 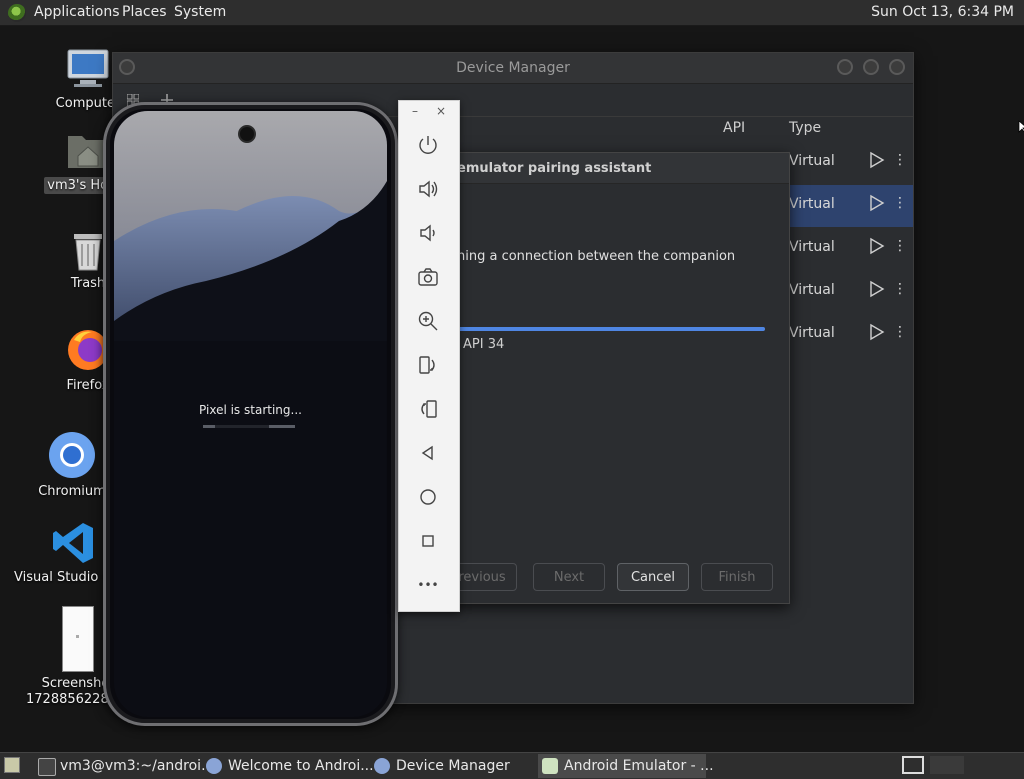 What do you see at coordinates (428, 497) in the screenshot?
I see `home-icon` at bounding box center [428, 497].